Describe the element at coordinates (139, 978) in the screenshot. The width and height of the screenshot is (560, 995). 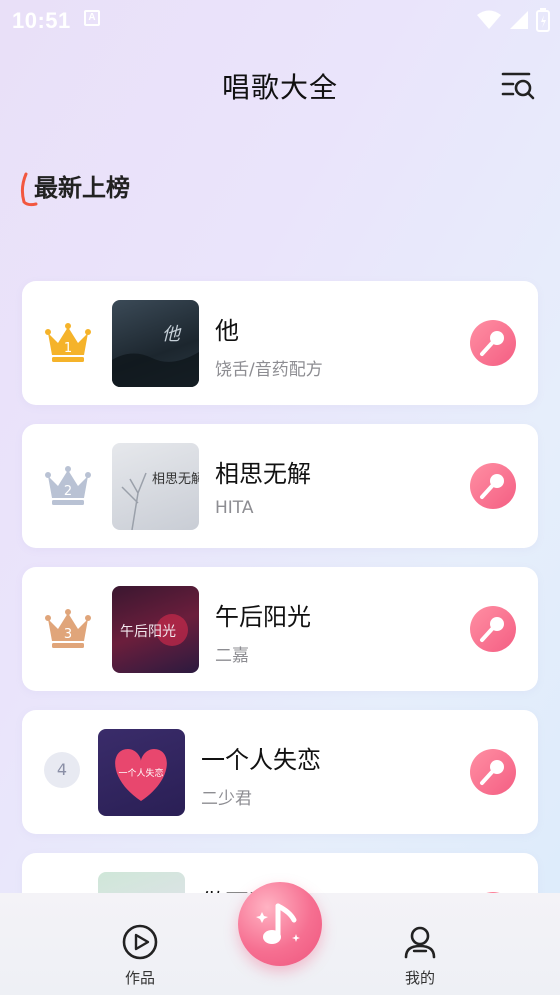
I see `tab-works-label: 作品` at that location.